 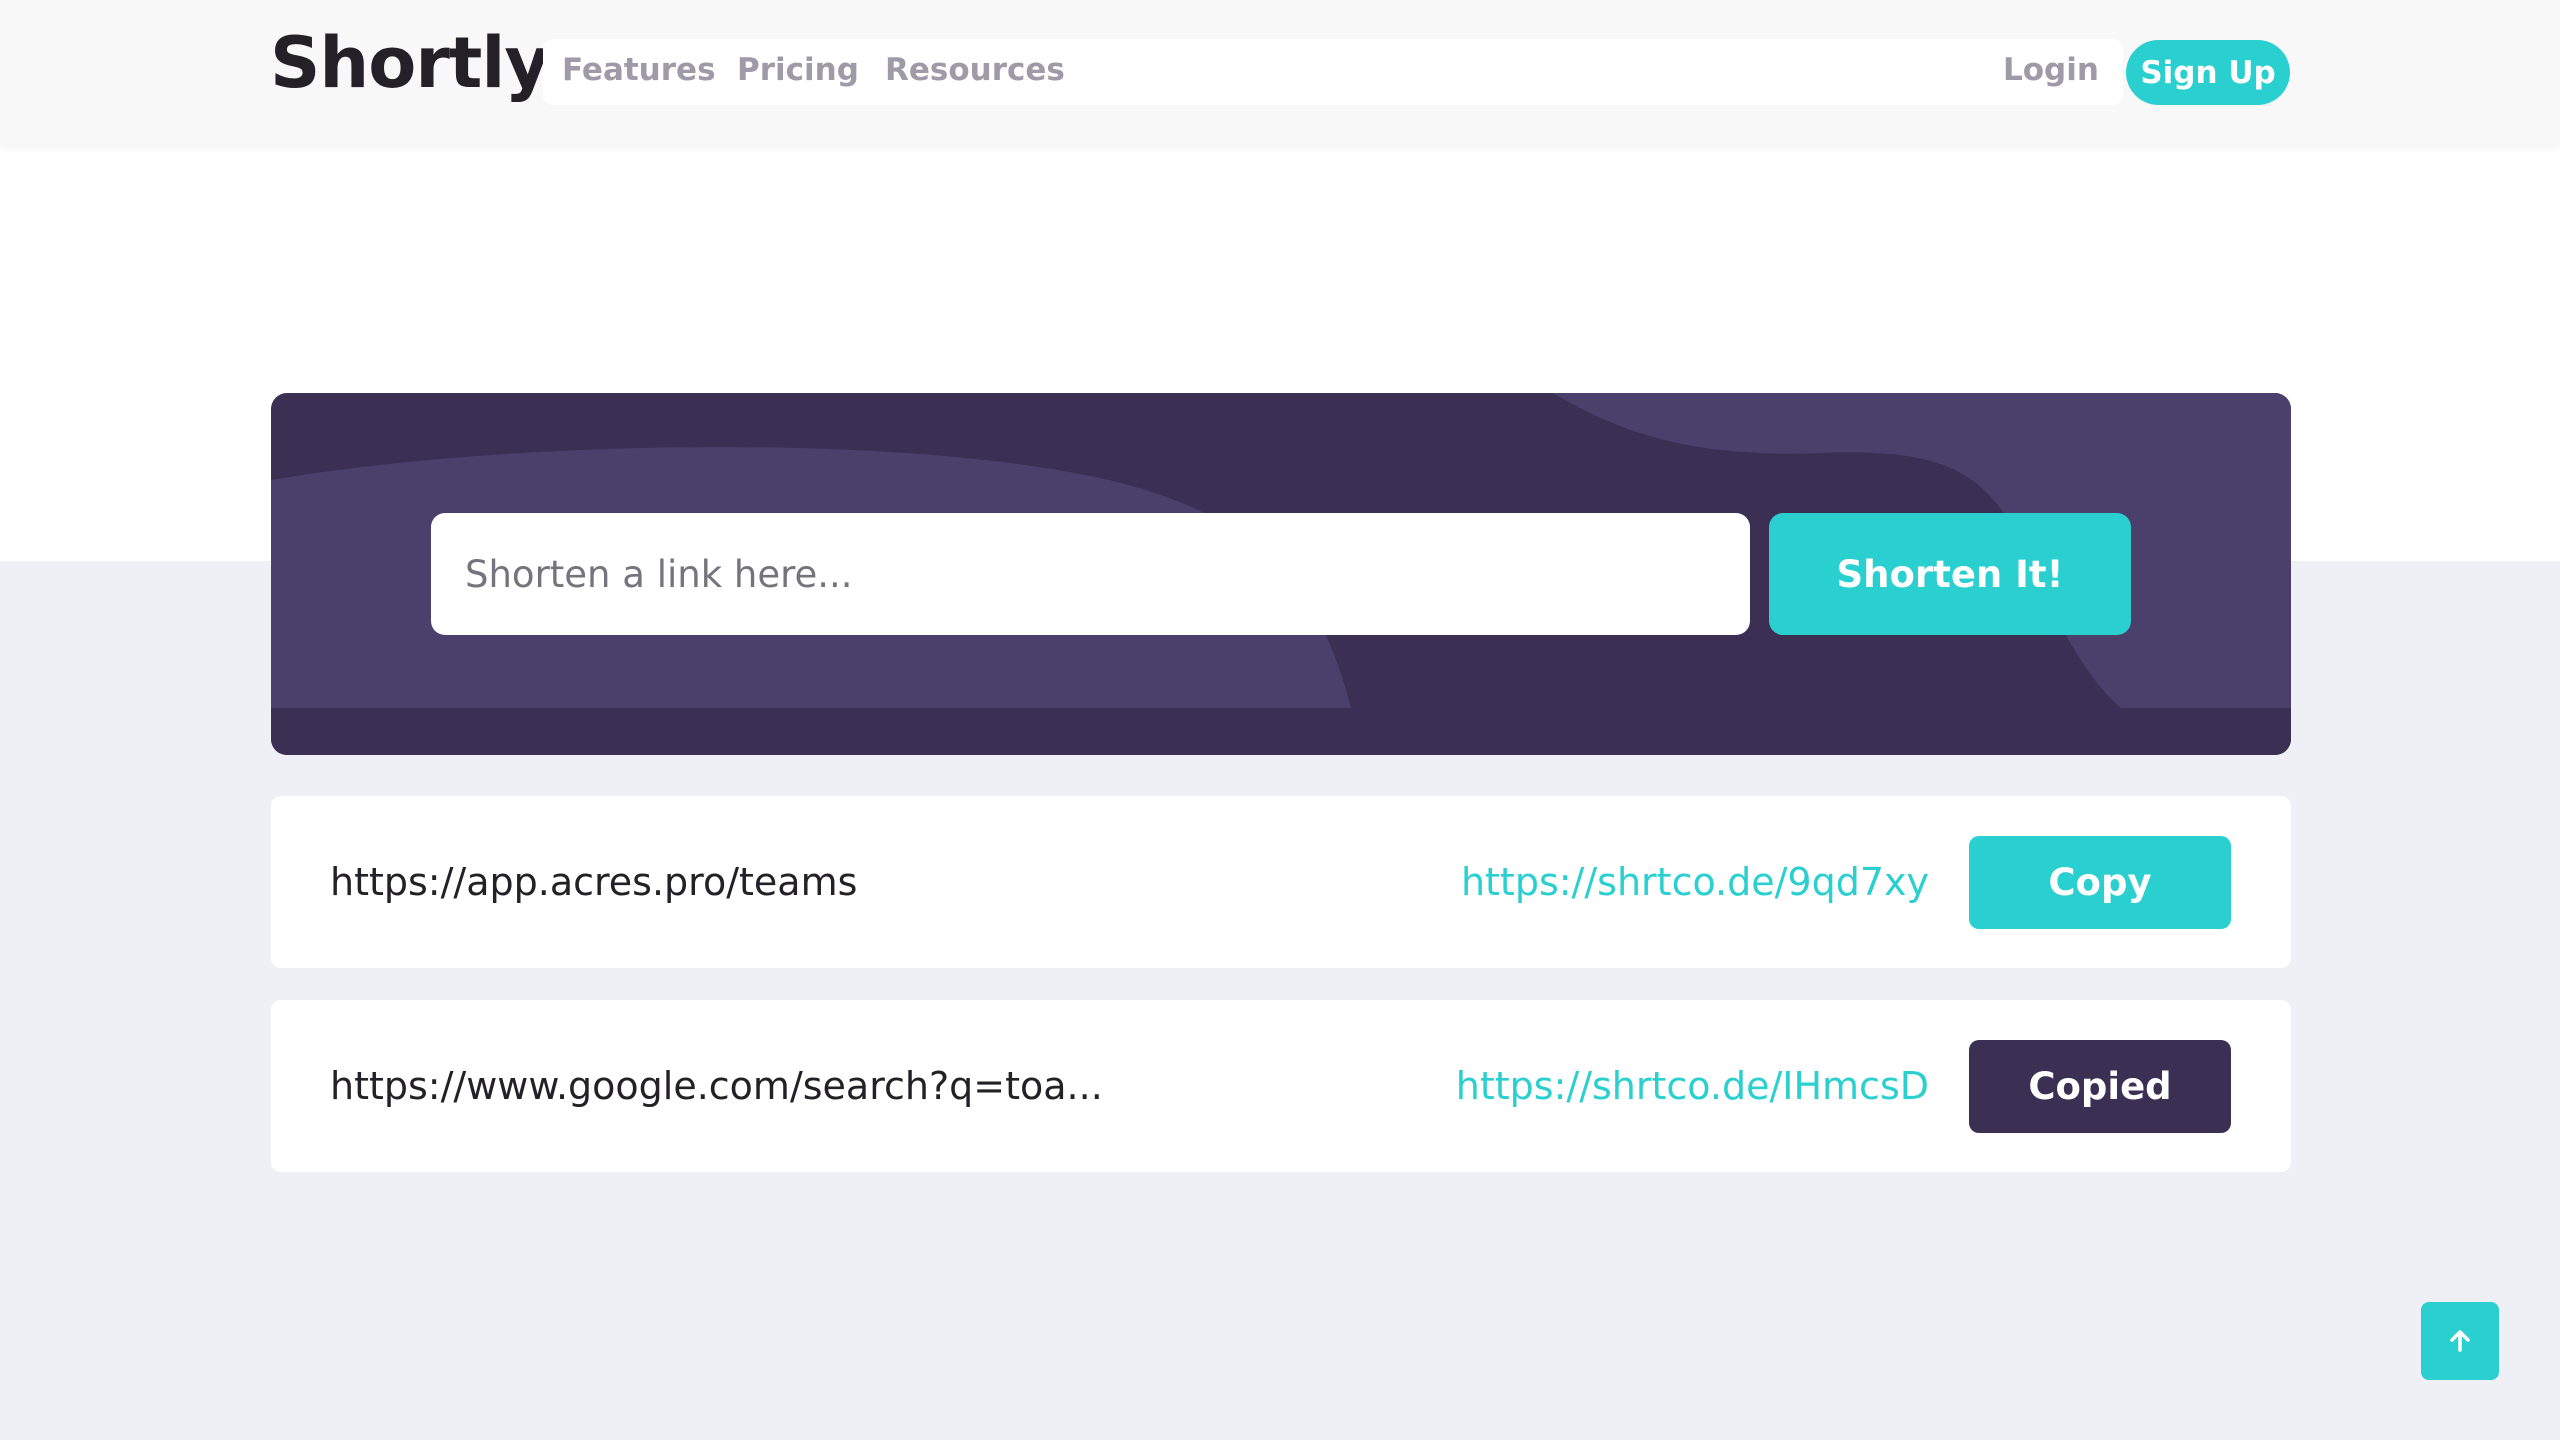 I want to click on copy-button: Copy, so click(x=2100, y=882).